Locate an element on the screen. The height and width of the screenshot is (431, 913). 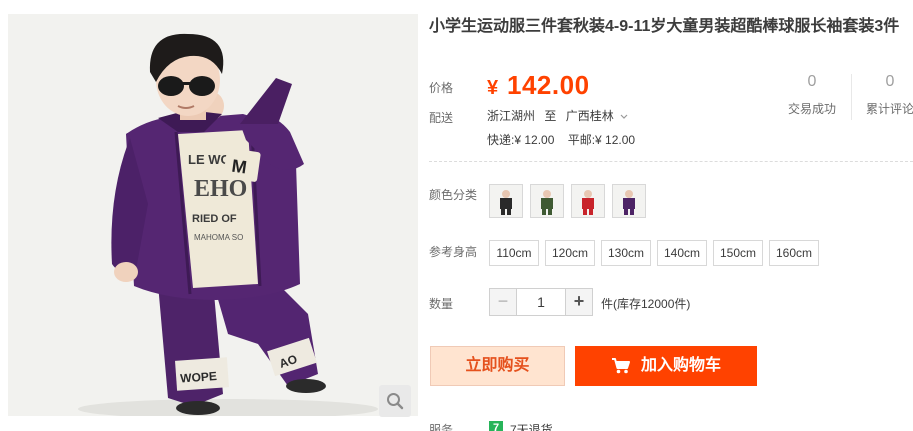
size-option-140: 140cm is located at coordinates (682, 253).